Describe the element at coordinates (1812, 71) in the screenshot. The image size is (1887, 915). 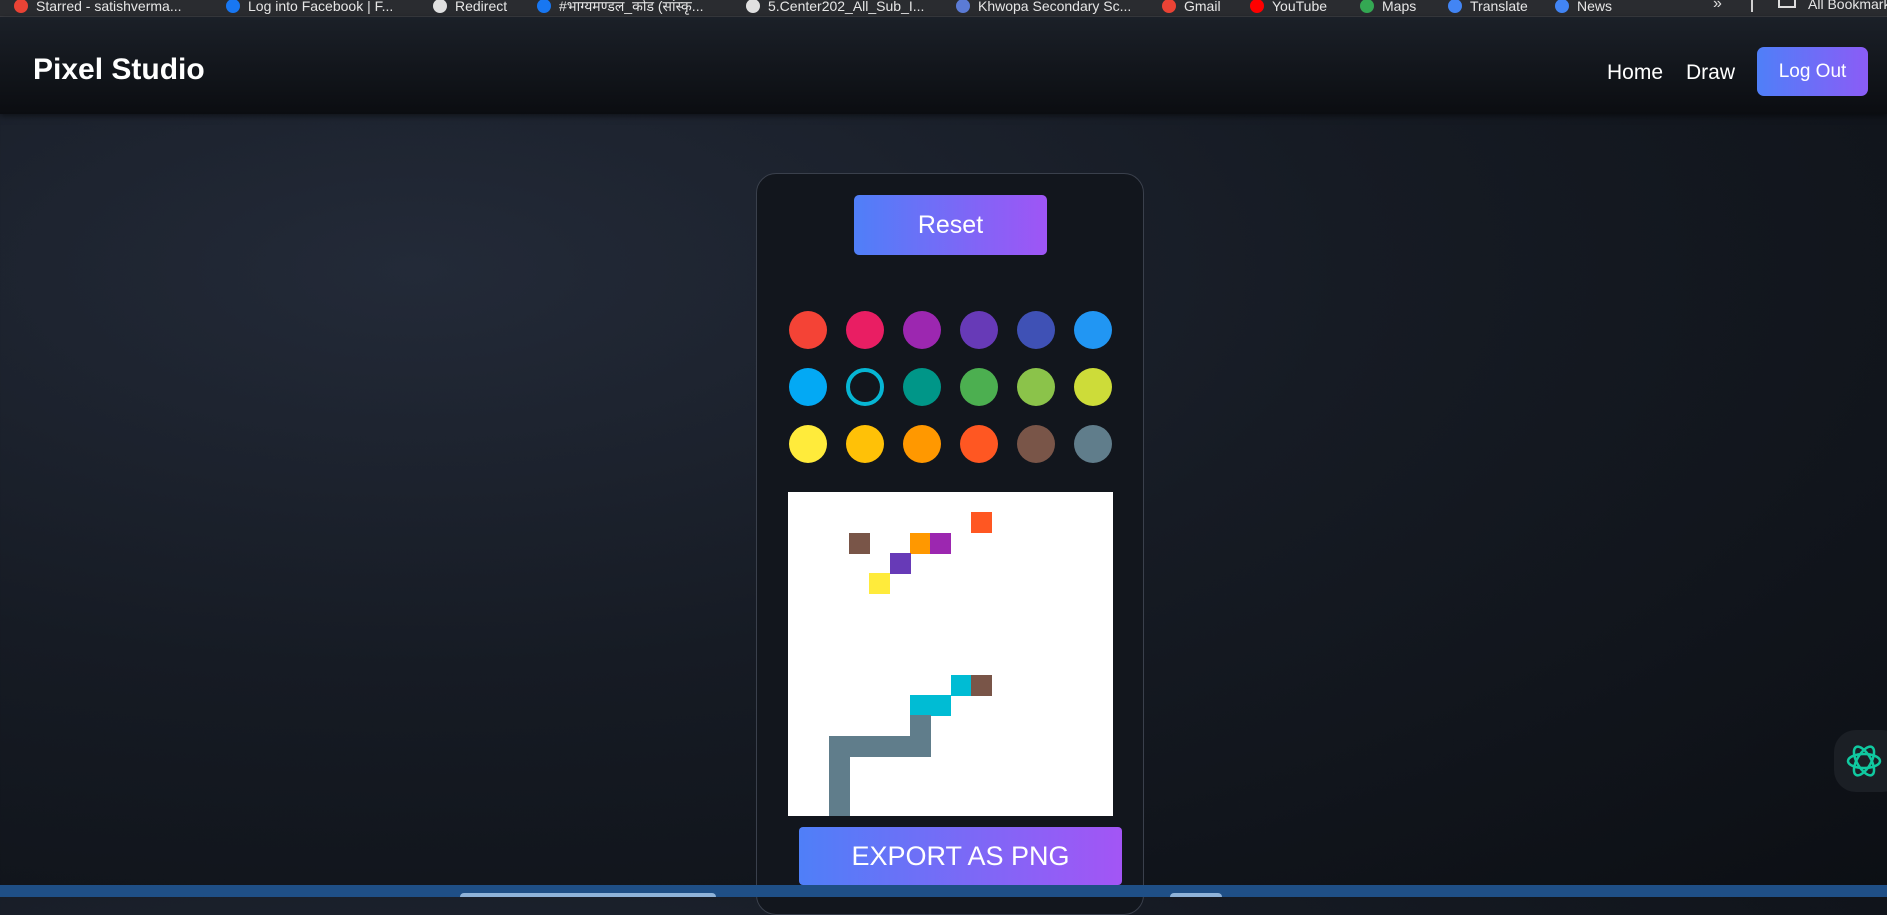
I see `logout-button: Log Out` at that location.